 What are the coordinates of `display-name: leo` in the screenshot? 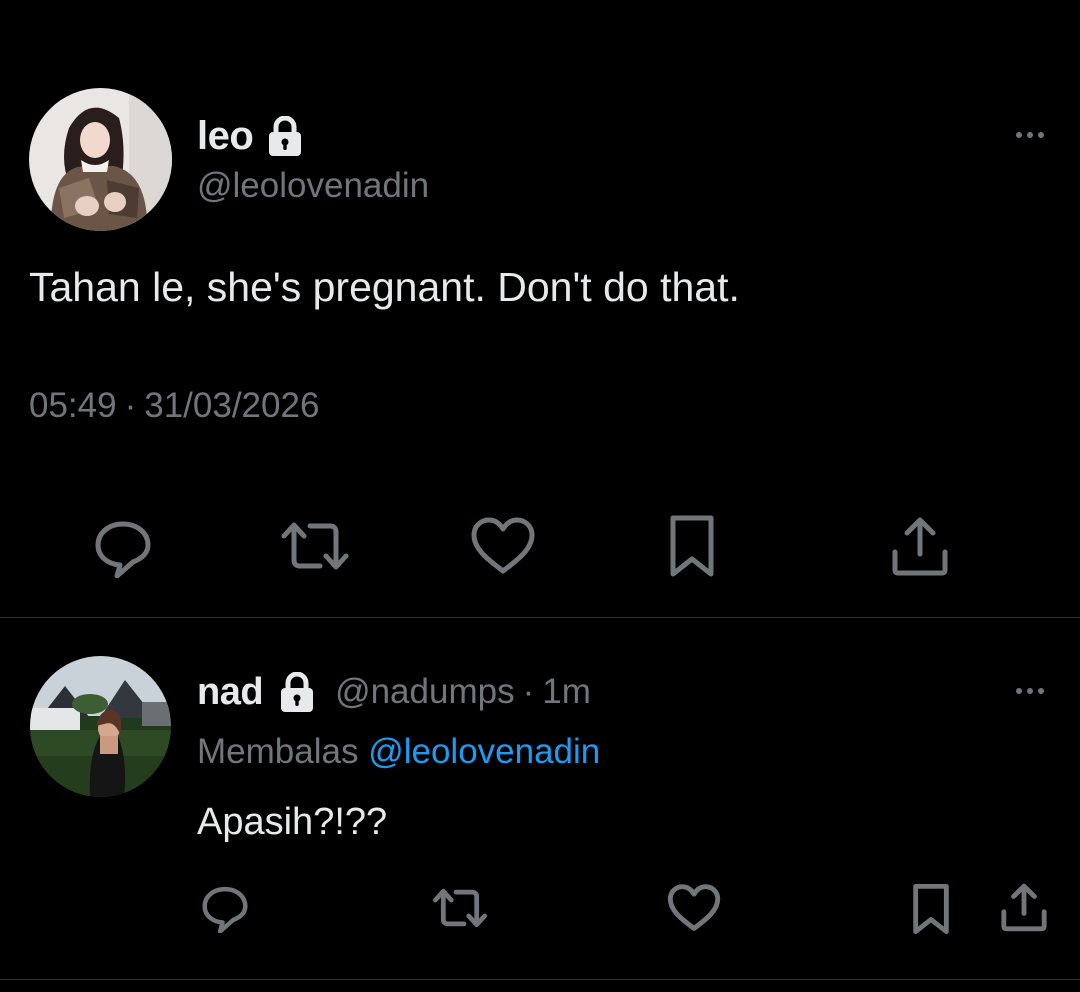 It's located at (225, 136).